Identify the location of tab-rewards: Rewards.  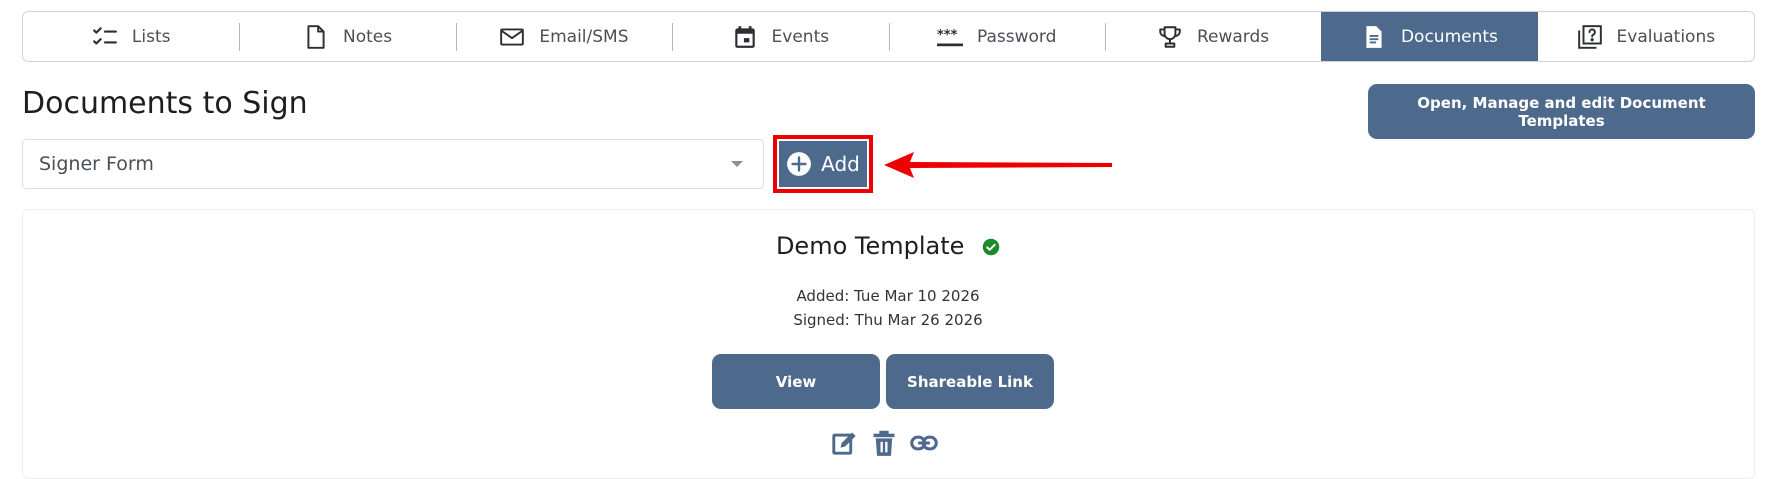
(1212, 36).